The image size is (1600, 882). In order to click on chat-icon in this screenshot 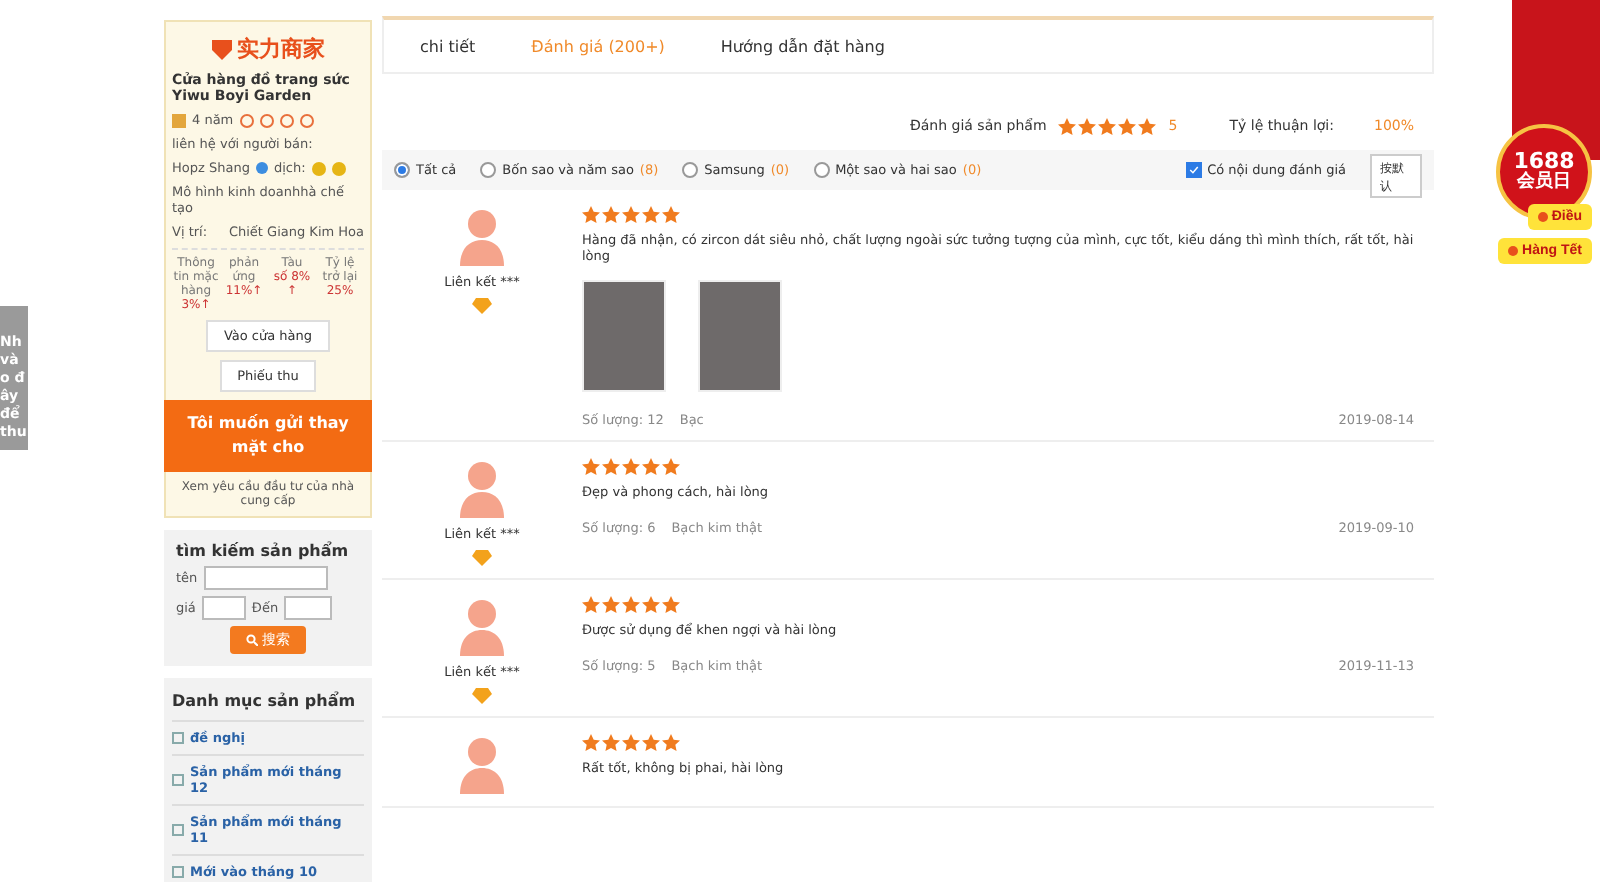, I will do `click(261, 168)`.